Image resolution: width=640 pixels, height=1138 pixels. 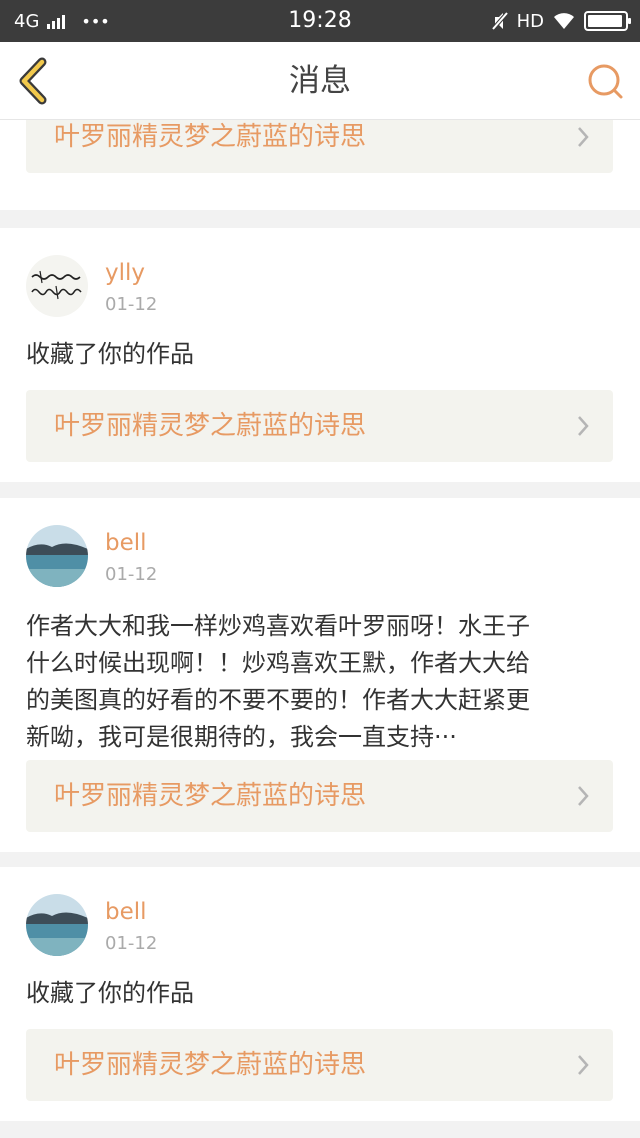 I want to click on status-bar: 4G ••• 19:28 HD, so click(x=320, y=21).